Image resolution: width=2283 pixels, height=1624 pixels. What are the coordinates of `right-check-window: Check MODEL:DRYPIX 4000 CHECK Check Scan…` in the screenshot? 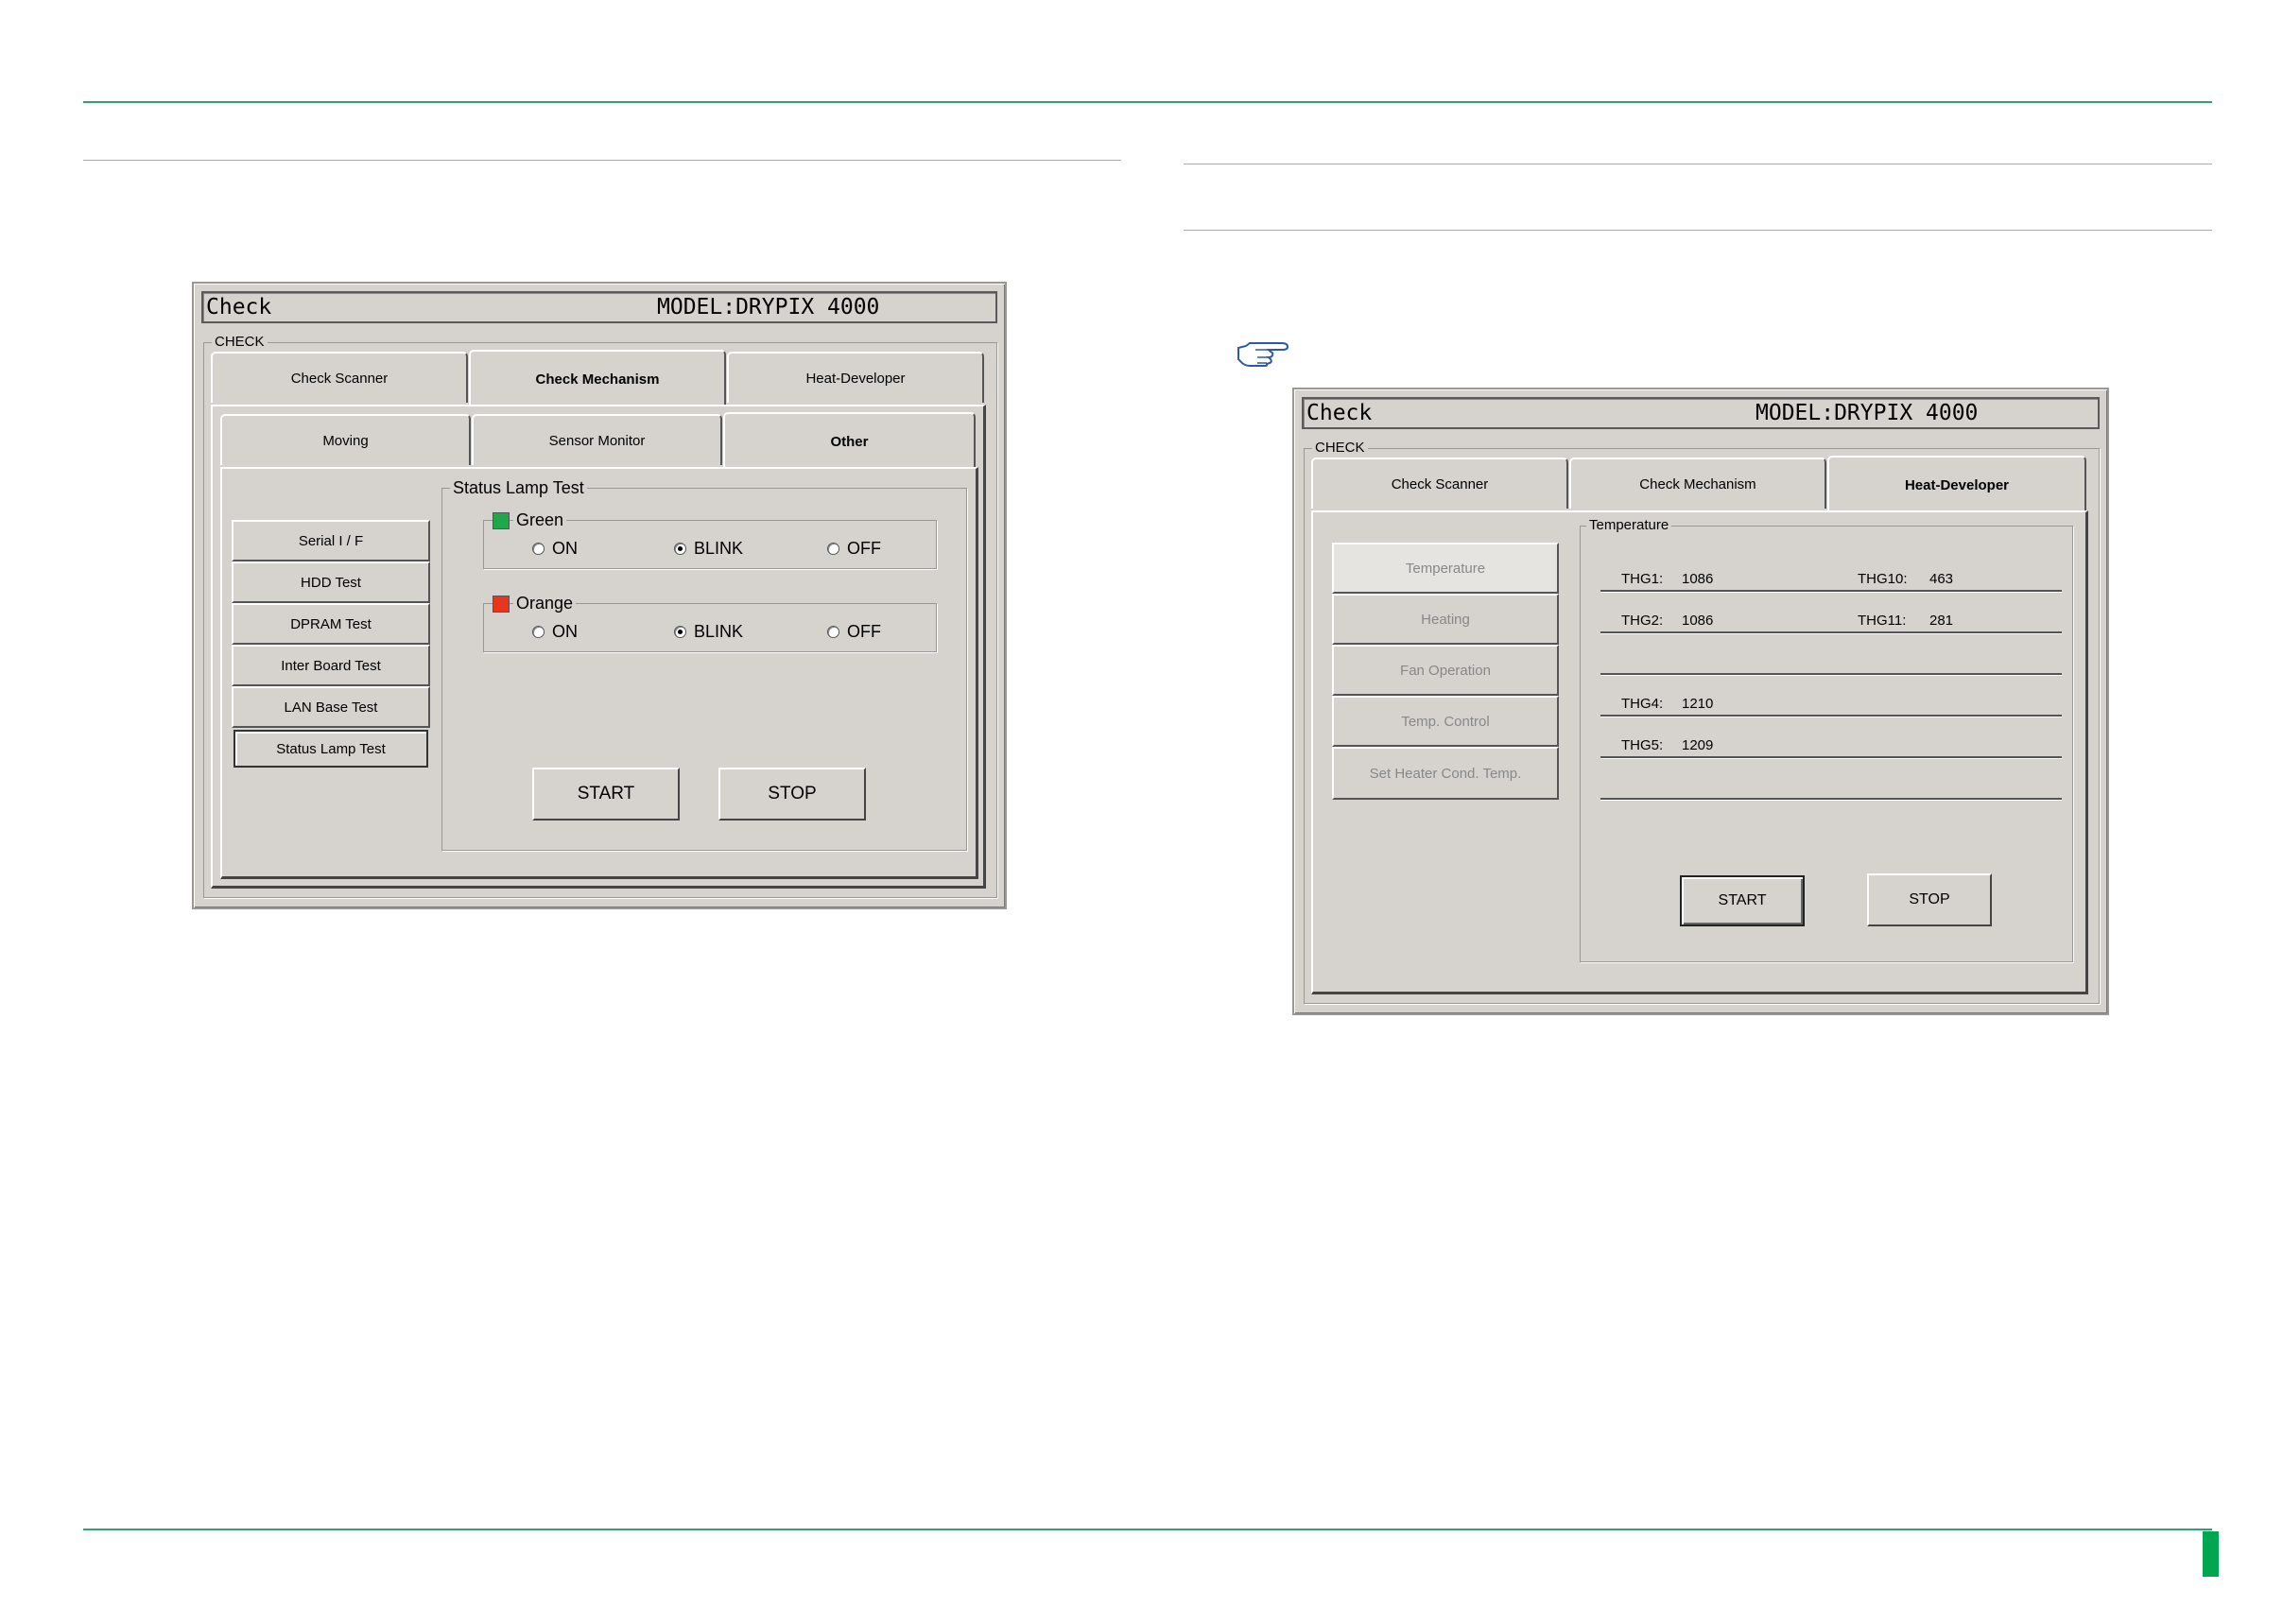 It's located at (1701, 701).